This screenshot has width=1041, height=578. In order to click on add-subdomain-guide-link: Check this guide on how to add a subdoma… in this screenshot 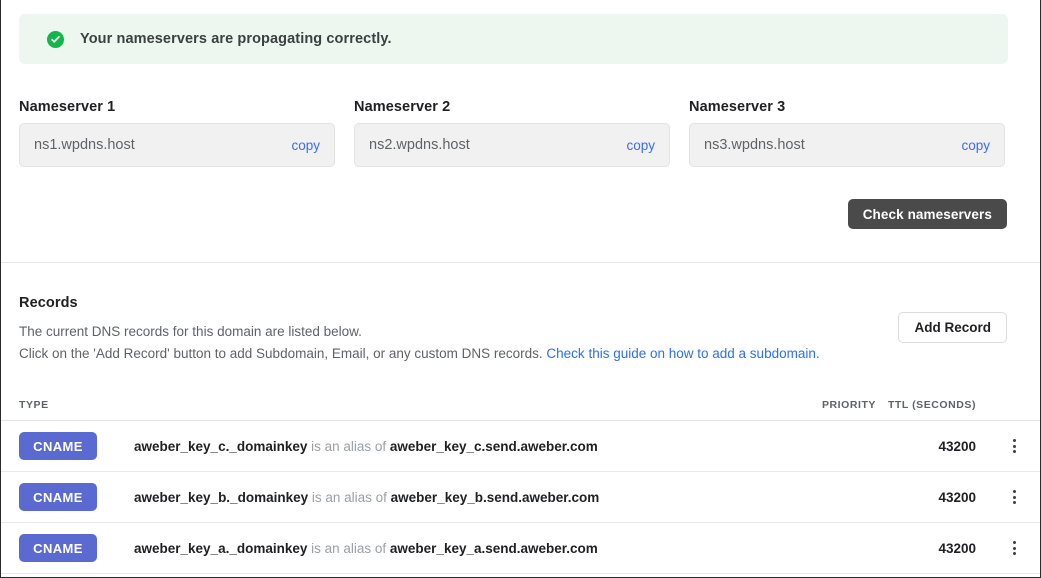, I will do `click(680, 353)`.